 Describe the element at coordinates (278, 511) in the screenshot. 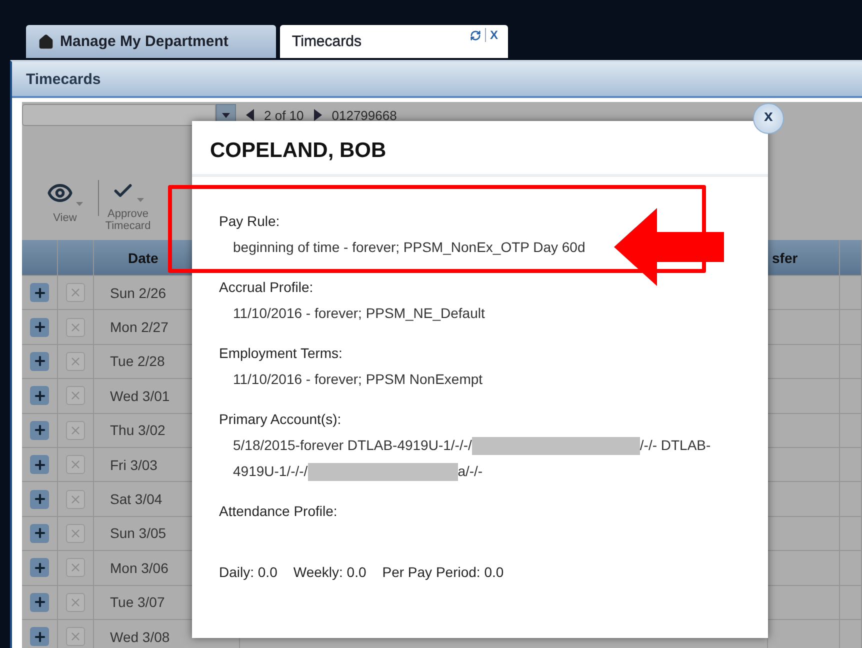

I see `field-label: Attendance Profile:` at that location.